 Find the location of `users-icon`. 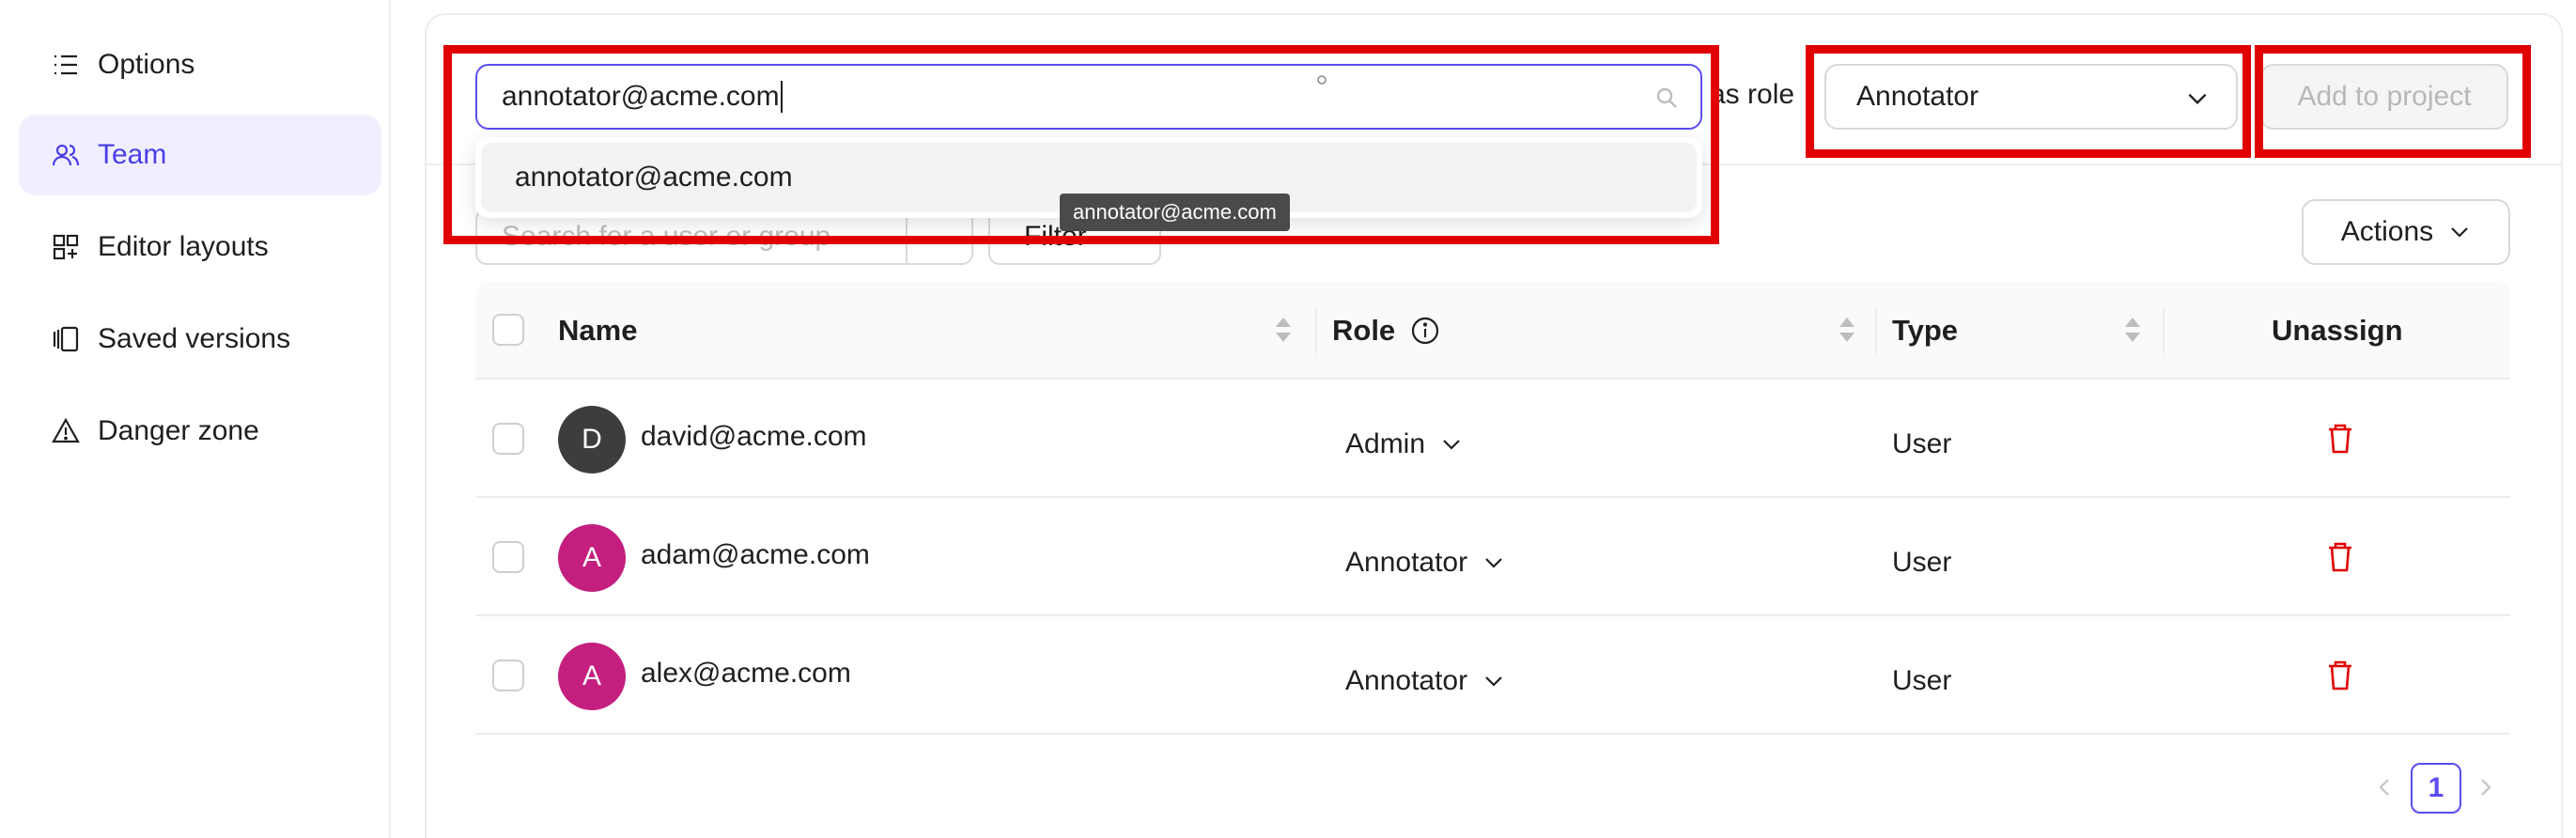

users-icon is located at coordinates (66, 155).